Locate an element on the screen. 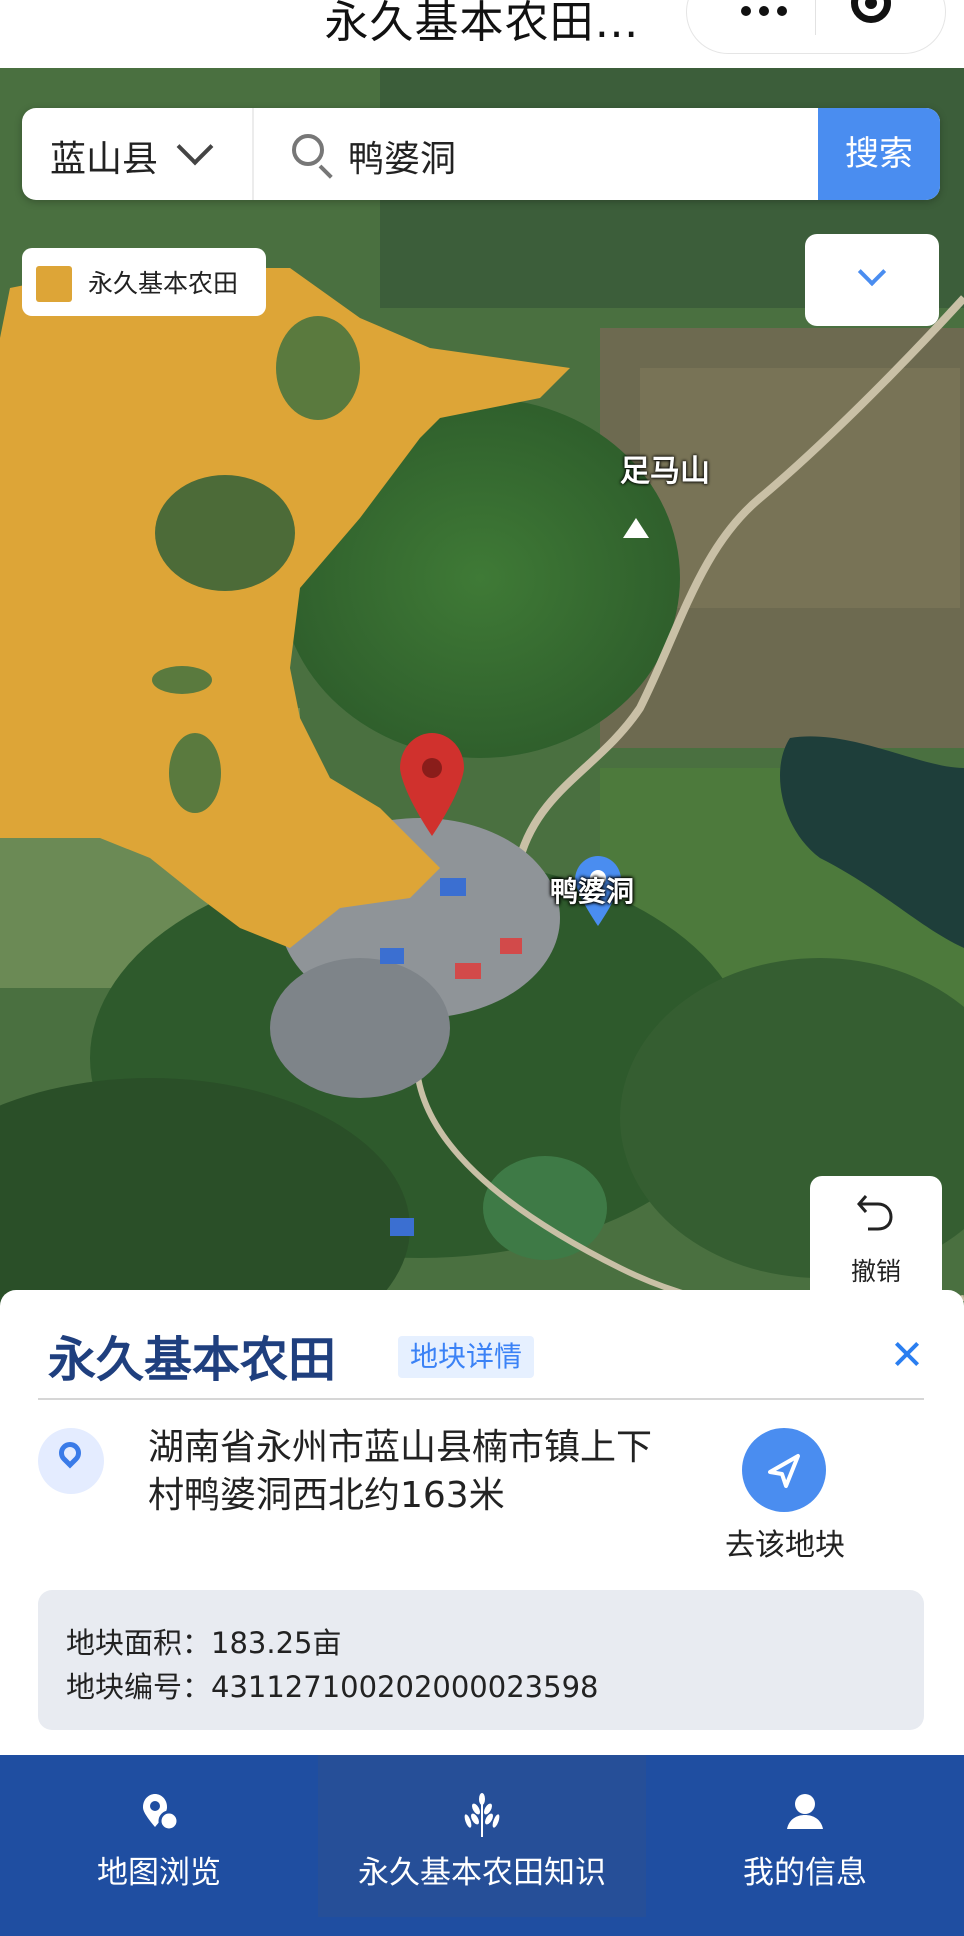 Image resolution: width=964 pixels, height=1936 pixels. bottom-nav: 地图浏览 永久基本农田知识 我的信息 is located at coordinates (482, 1845).